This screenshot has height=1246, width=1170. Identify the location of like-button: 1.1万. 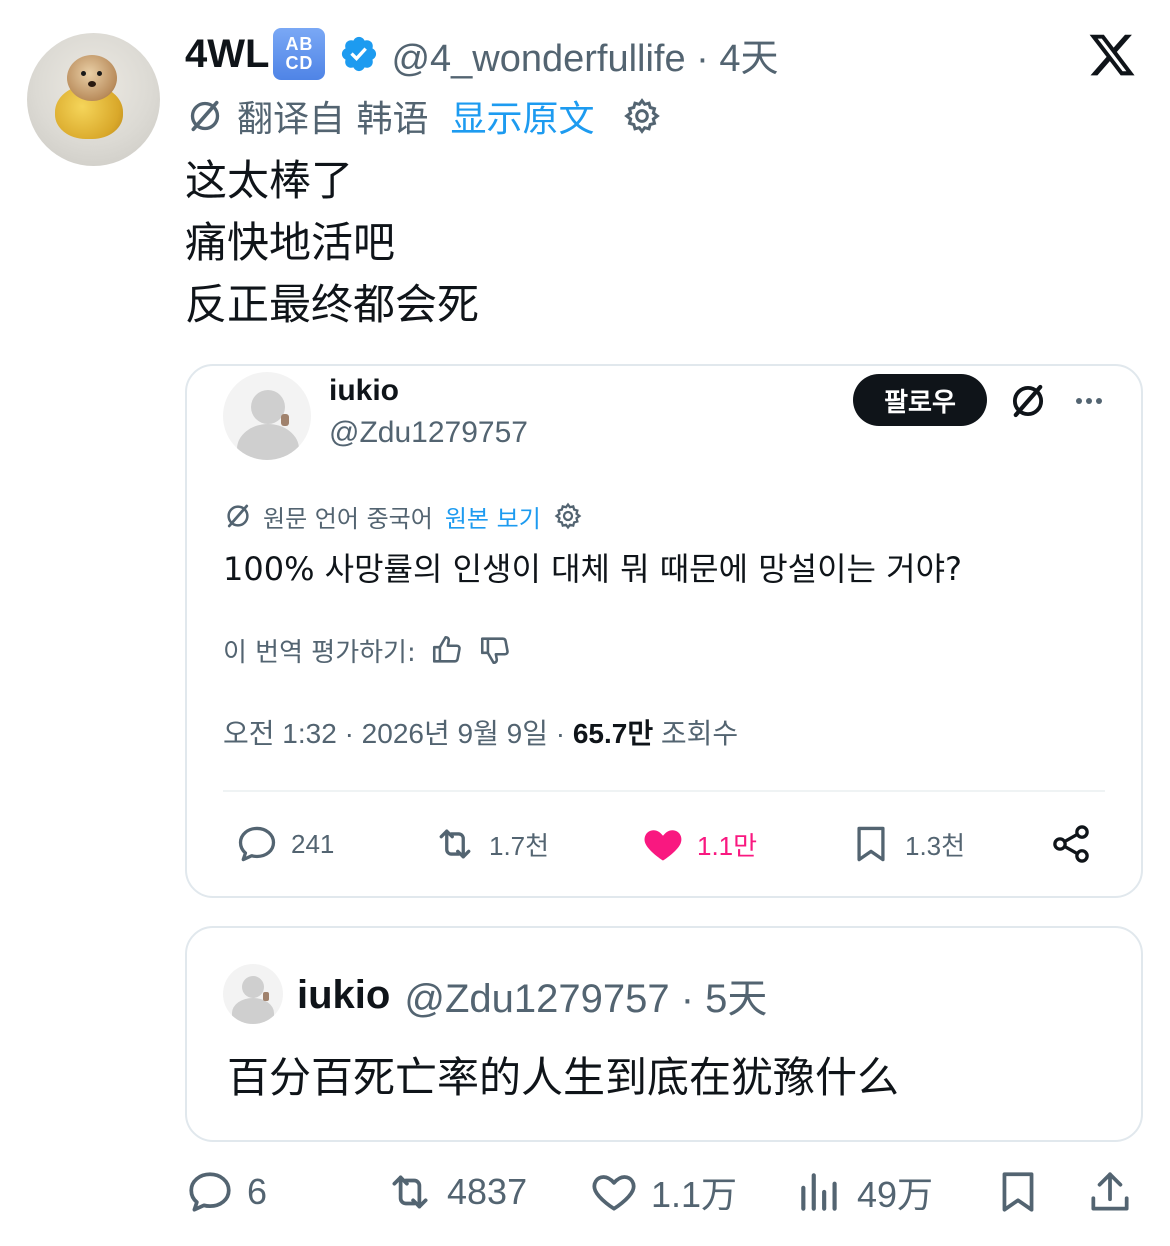
(663, 1192).